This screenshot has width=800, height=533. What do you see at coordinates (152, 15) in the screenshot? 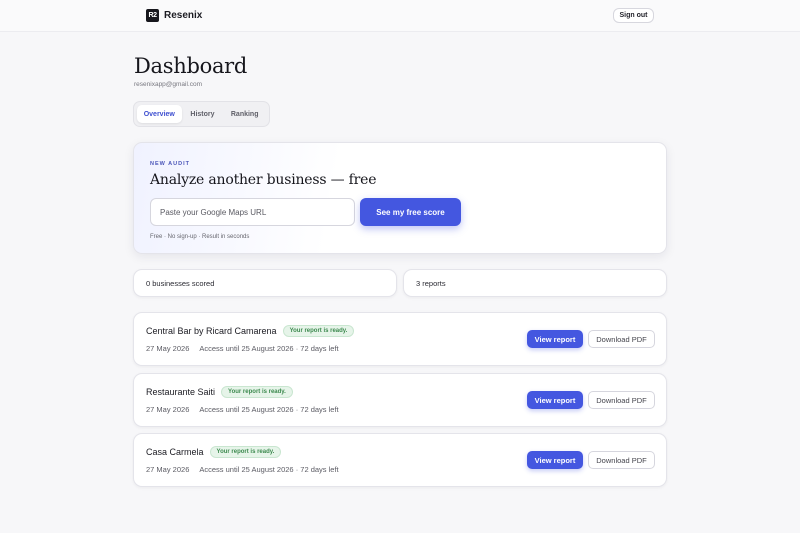
I see `logo-icon: R2` at bounding box center [152, 15].